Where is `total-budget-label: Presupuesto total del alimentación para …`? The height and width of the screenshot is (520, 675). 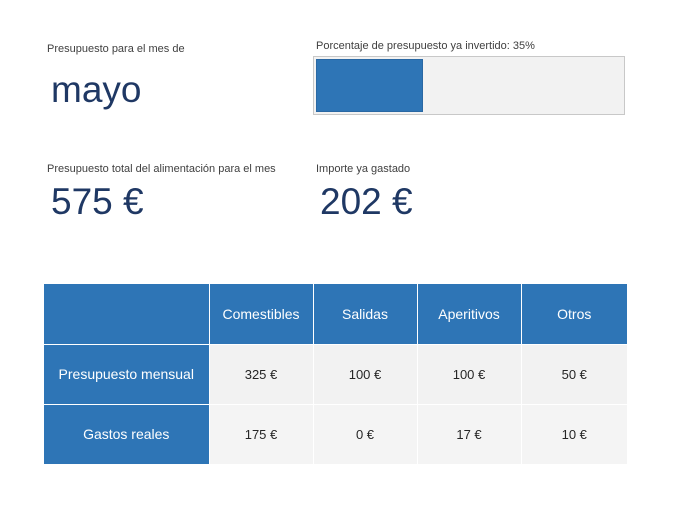 total-budget-label: Presupuesto total del alimentación para … is located at coordinates (161, 169).